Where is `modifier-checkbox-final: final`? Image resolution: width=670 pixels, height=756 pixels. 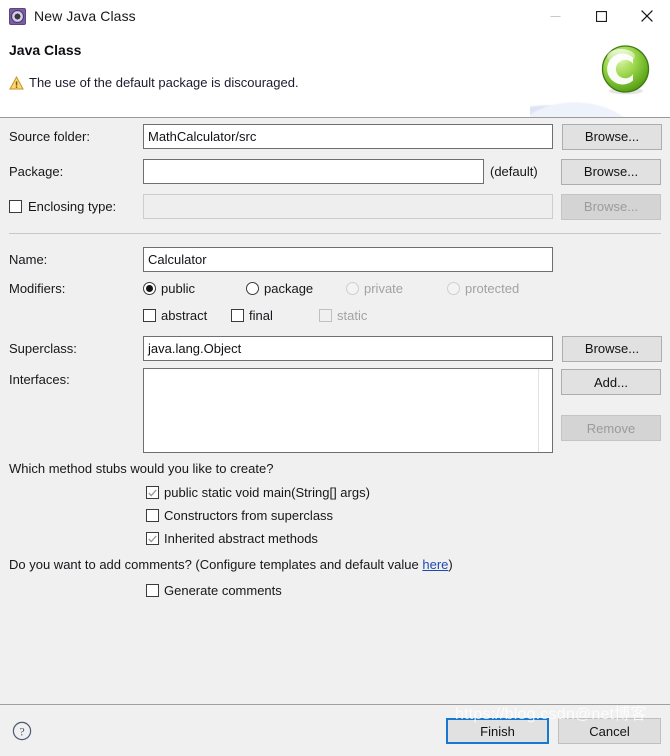 modifier-checkbox-final: final is located at coordinates (275, 315).